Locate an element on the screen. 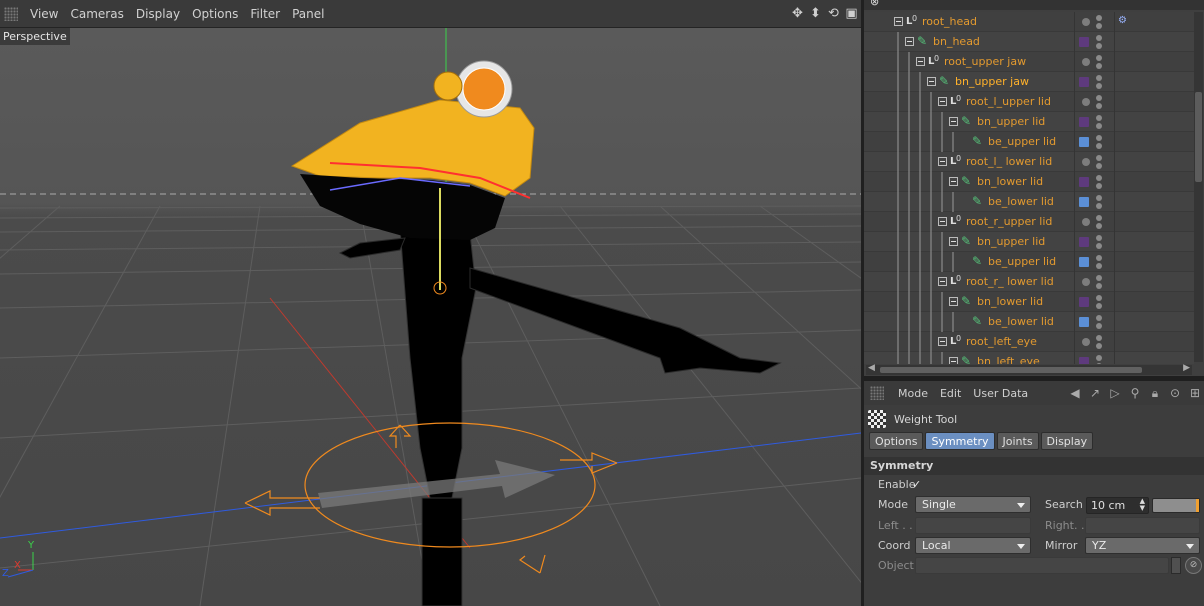  object-tree-row: ✎ bn_head is located at coordinates (1029, 42).